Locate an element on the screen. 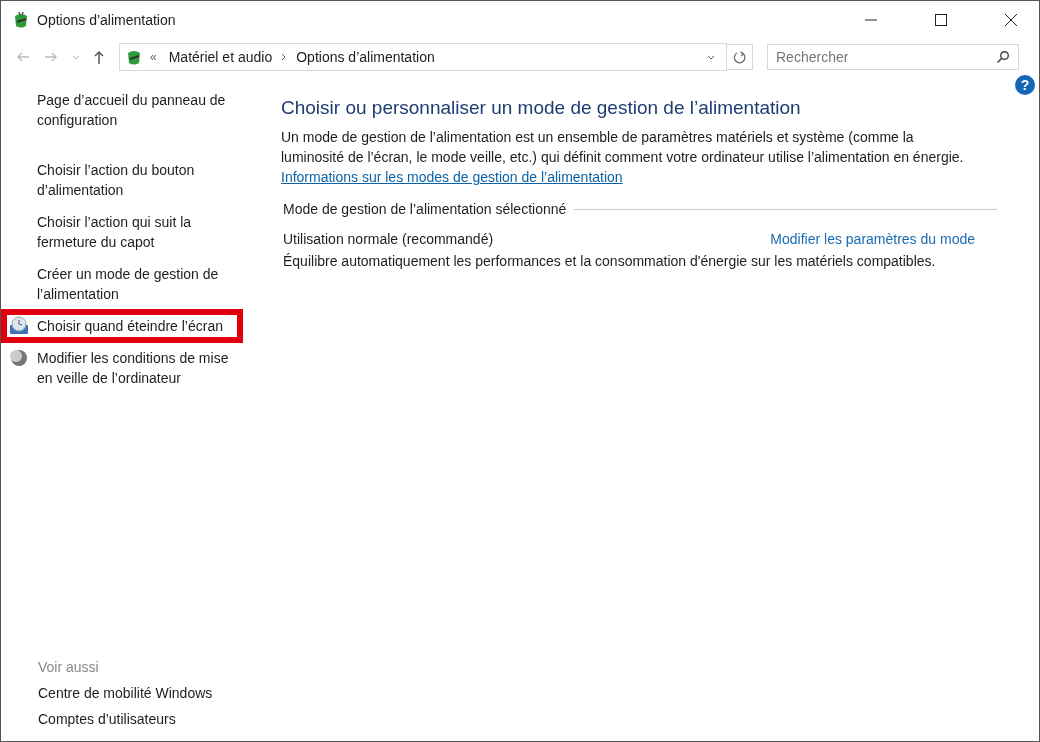 The width and height of the screenshot is (1040, 742). search-field: Rechercher is located at coordinates (893, 57).